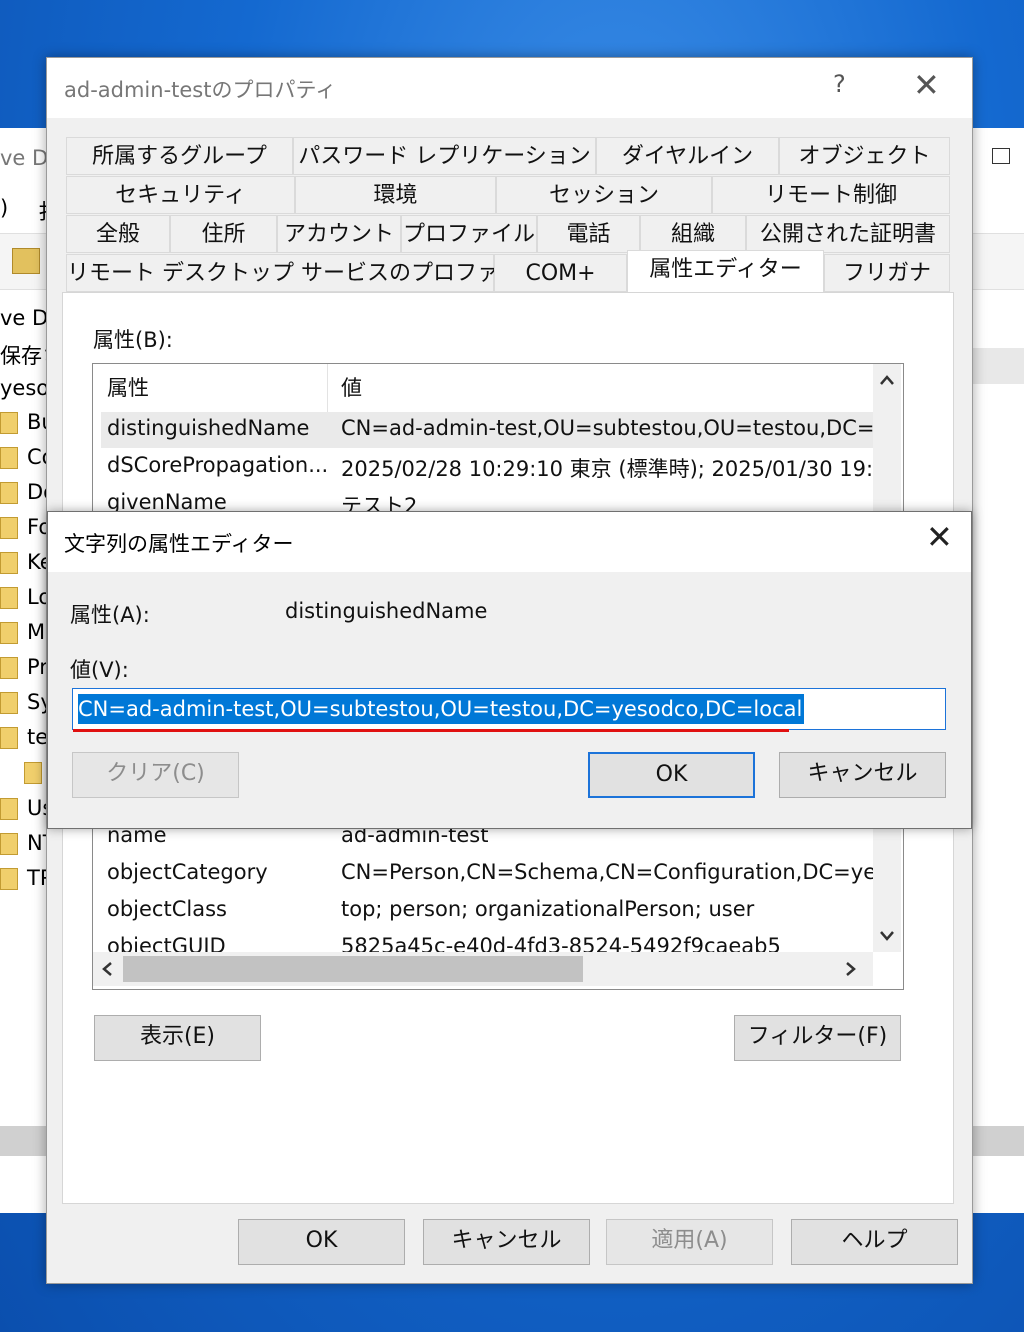  I want to click on horizontal-scroll-thumb, so click(353, 969).